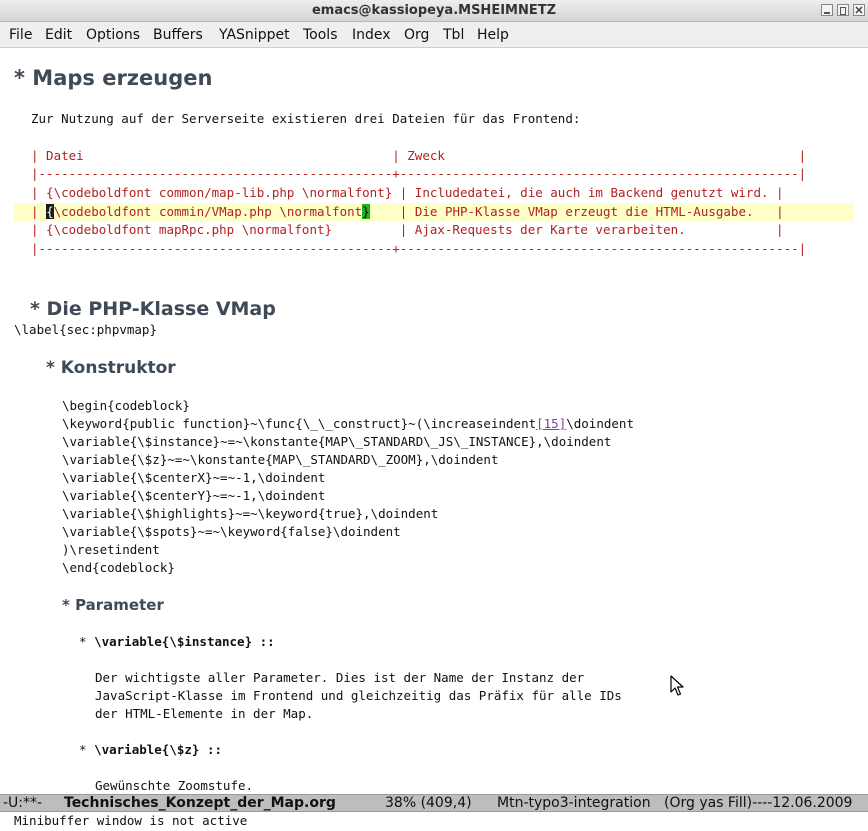 The image size is (868, 831). Describe the element at coordinates (827, 10) in the screenshot. I see `minimize-button` at that location.